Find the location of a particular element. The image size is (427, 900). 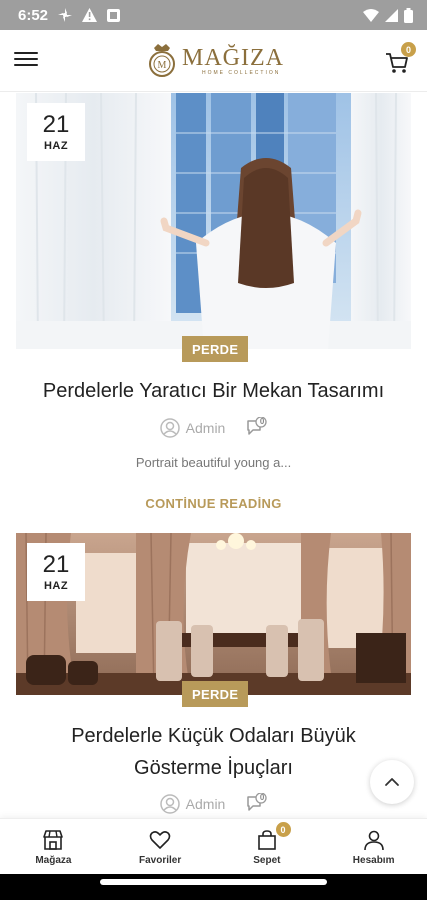

nav-item-account: Hesabım is located at coordinates (373, 846).